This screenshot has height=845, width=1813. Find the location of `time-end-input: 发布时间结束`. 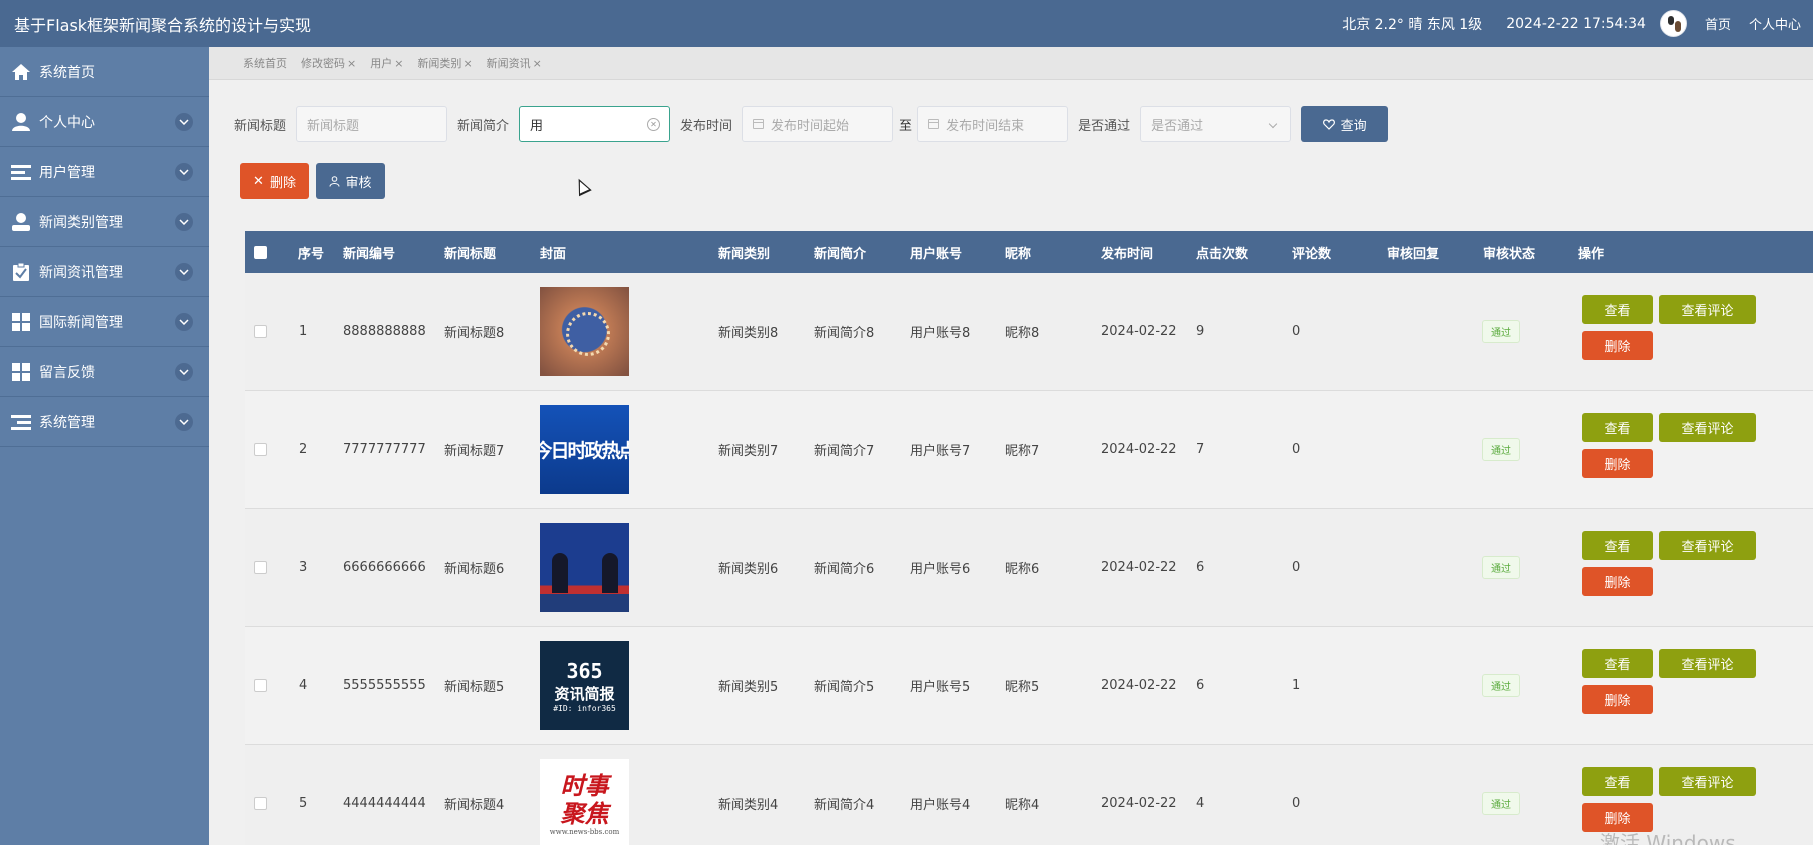

time-end-input: 发布时间结束 is located at coordinates (993, 124).